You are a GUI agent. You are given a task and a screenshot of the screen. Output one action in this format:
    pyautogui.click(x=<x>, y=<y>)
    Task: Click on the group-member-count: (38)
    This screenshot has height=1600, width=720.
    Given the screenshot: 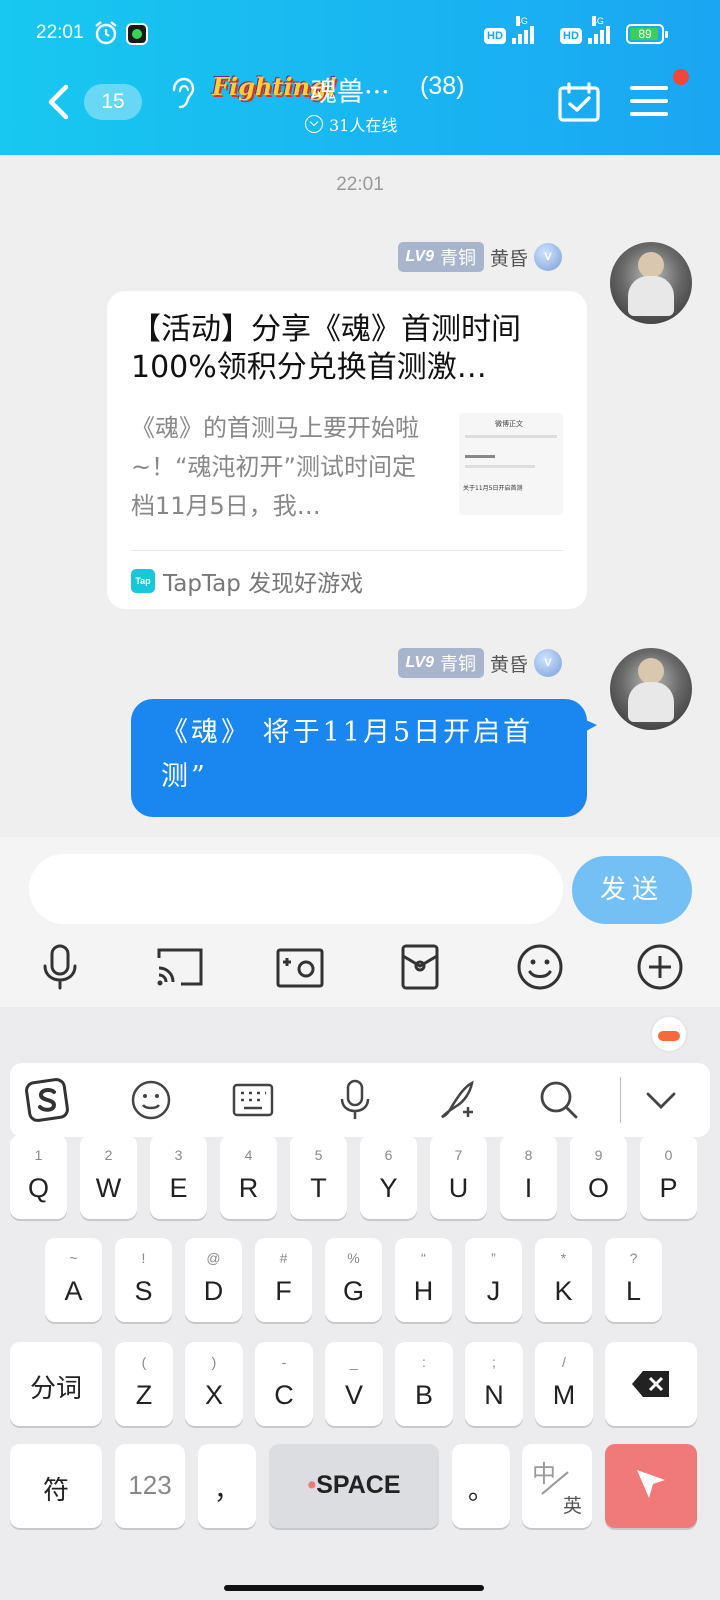 What is the action you would take?
    pyautogui.click(x=442, y=86)
    